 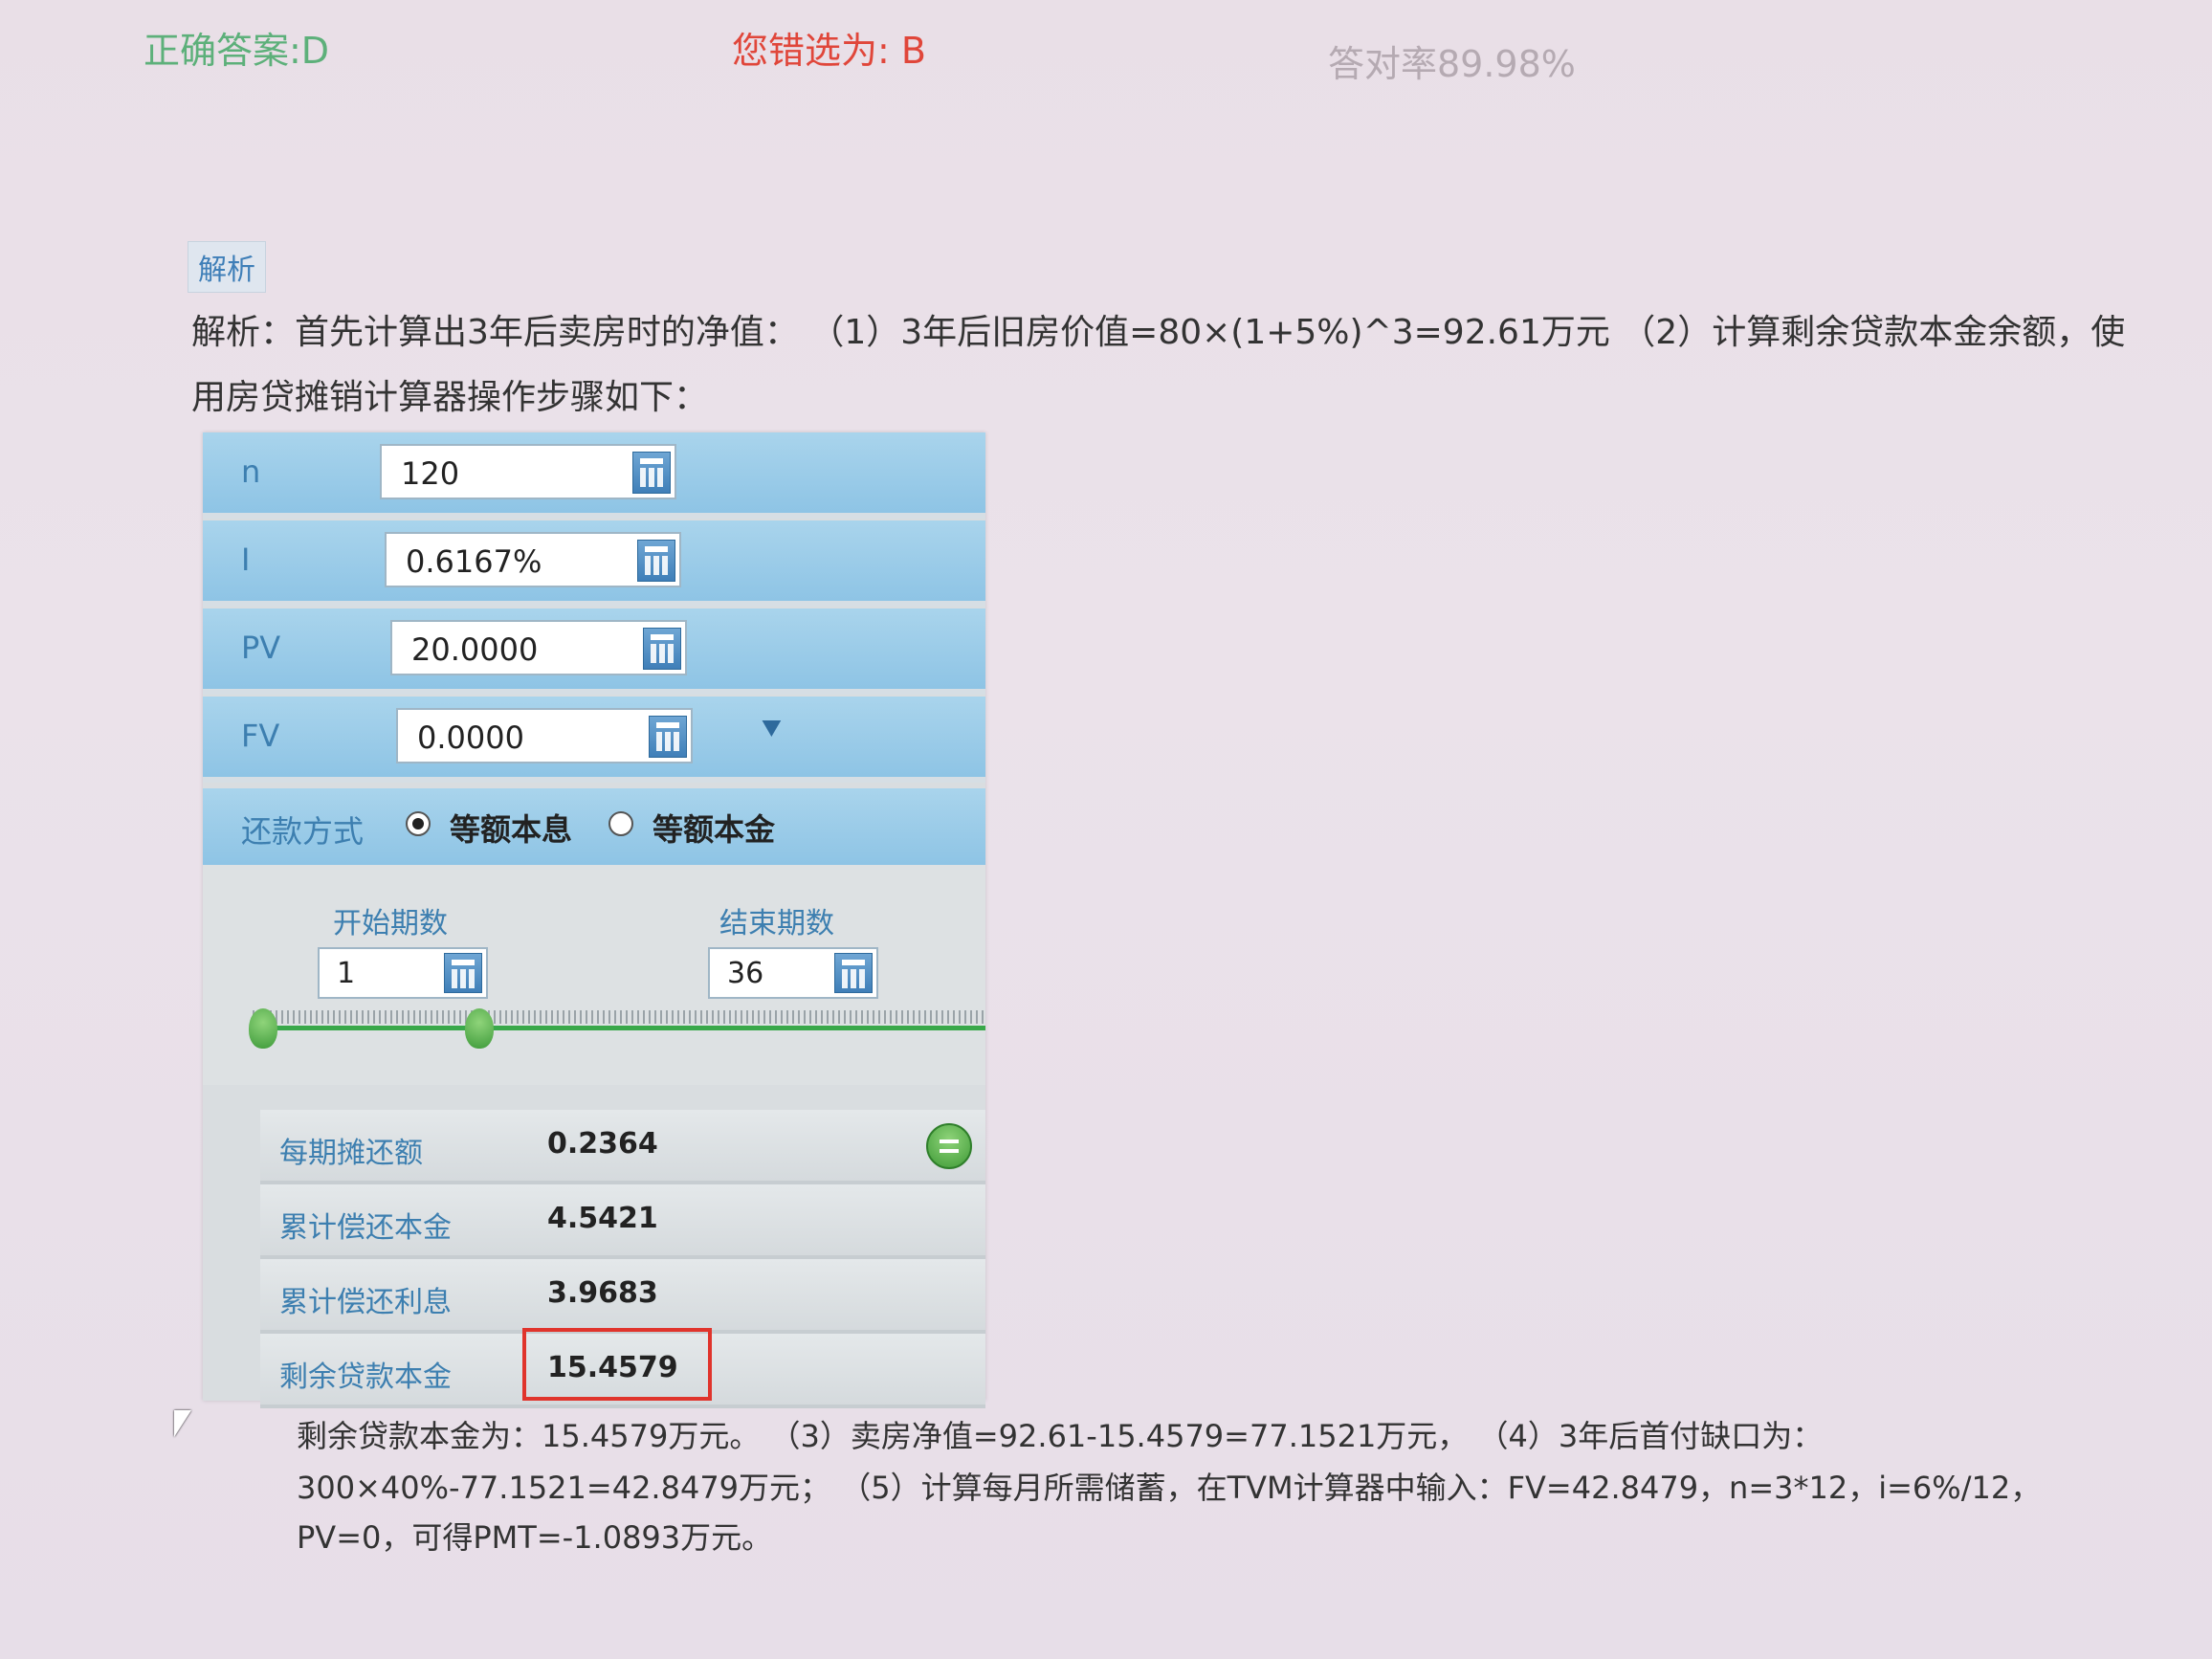 I want to click on fv-value: 0.0000, so click(x=470, y=737).